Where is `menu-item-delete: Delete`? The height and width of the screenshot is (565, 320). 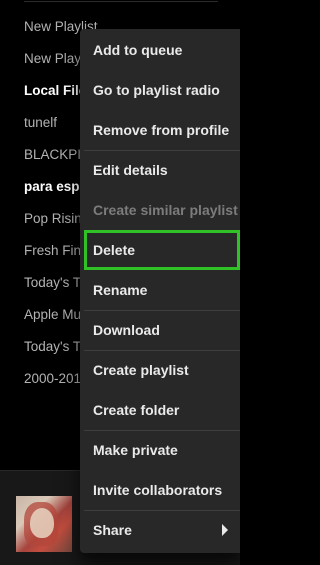
menu-item-delete: Delete is located at coordinates (162, 250).